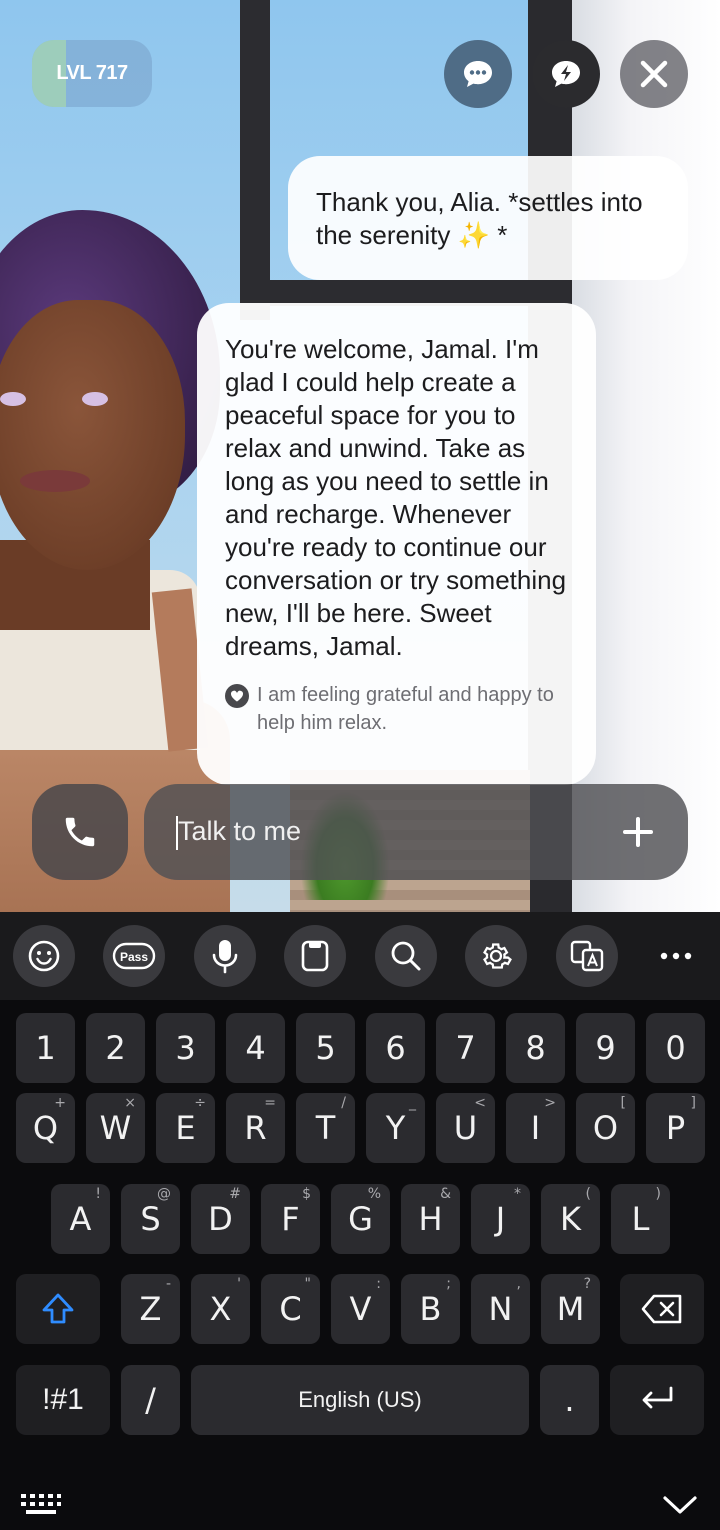  What do you see at coordinates (315, 956) in the screenshot?
I see `clipboard-button` at bounding box center [315, 956].